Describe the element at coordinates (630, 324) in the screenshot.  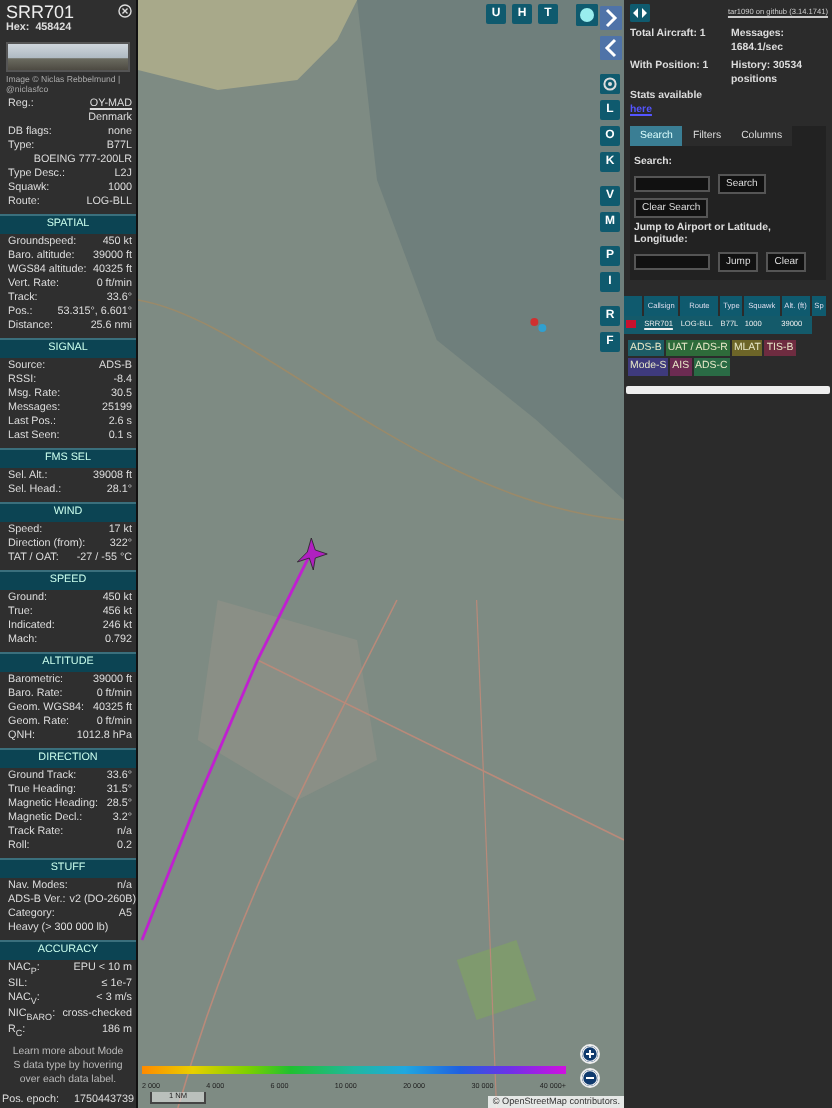
I see `flag-icon` at that location.